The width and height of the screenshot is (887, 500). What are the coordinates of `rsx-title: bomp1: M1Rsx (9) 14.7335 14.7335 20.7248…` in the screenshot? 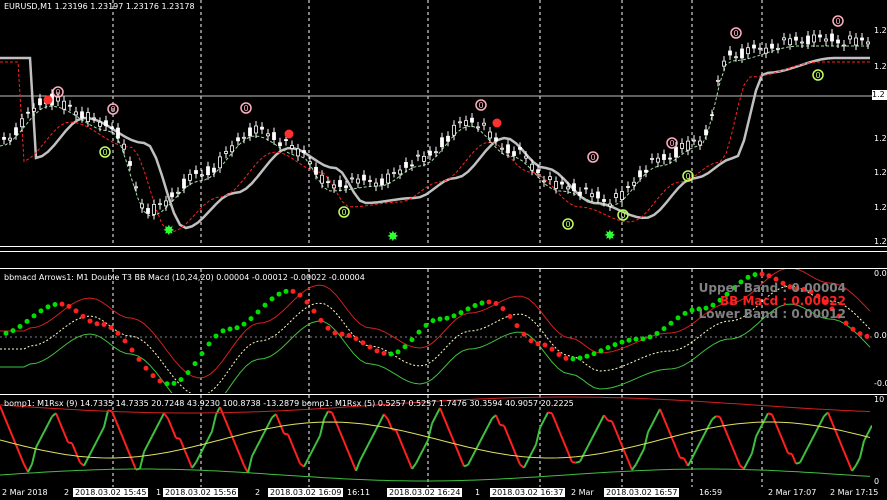 It's located at (289, 403).